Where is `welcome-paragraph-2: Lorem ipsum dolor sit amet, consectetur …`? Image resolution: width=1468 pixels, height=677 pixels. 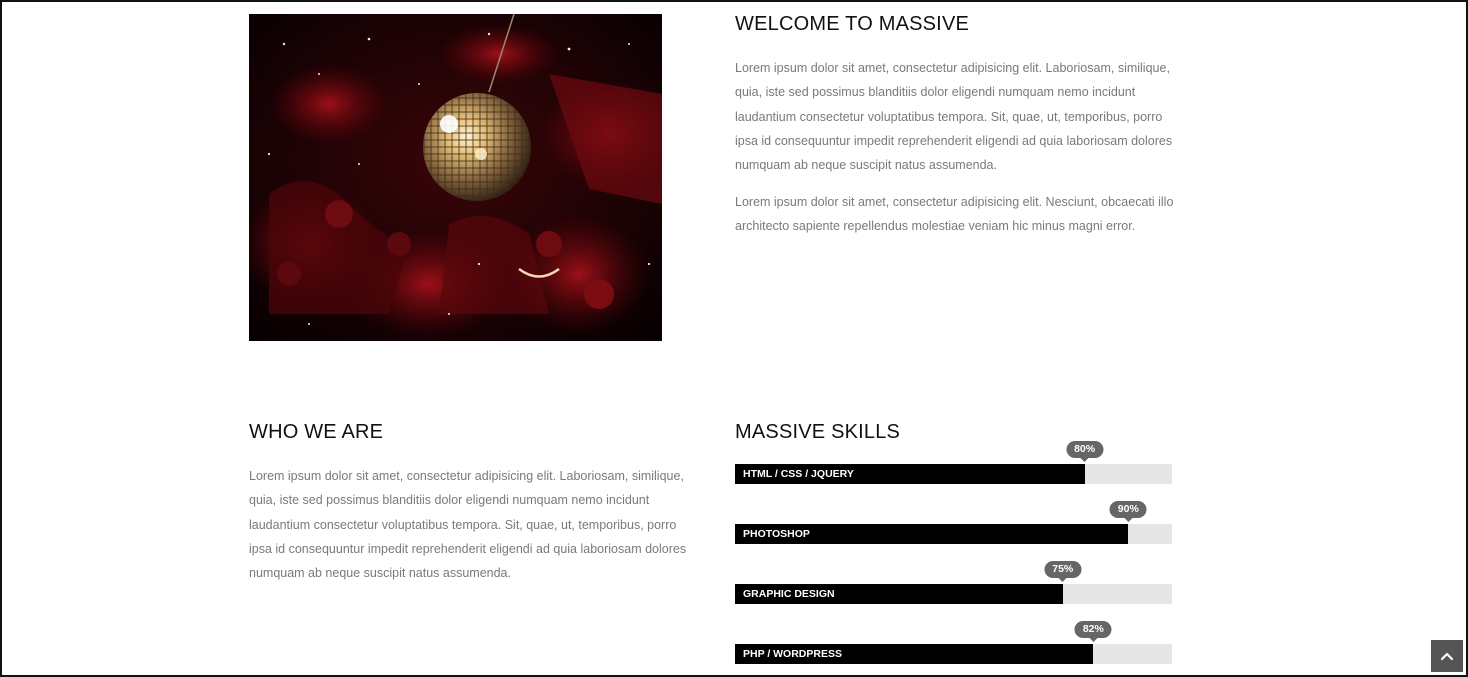
welcome-paragraph-2: Lorem ipsum dolor sit amet, consectetur … is located at coordinates (954, 214).